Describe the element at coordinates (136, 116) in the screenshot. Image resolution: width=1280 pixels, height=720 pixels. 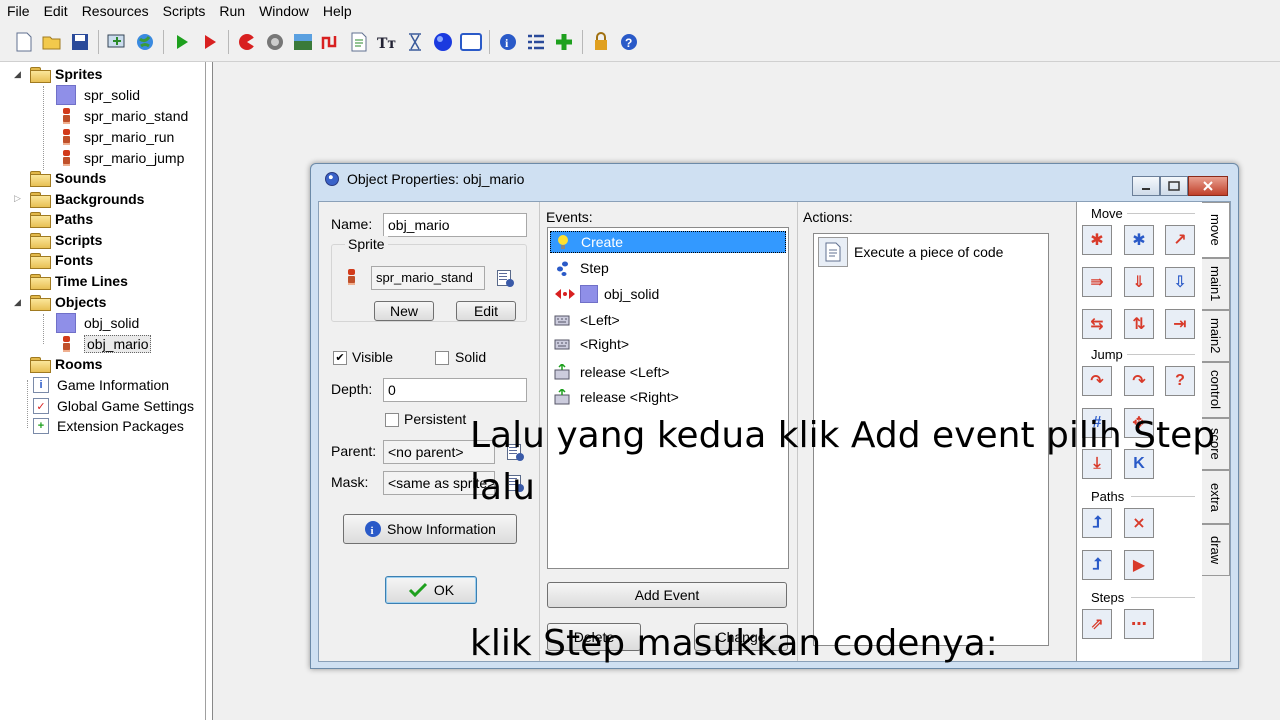
I see `tree-item-label: spr_mario_stand` at that location.